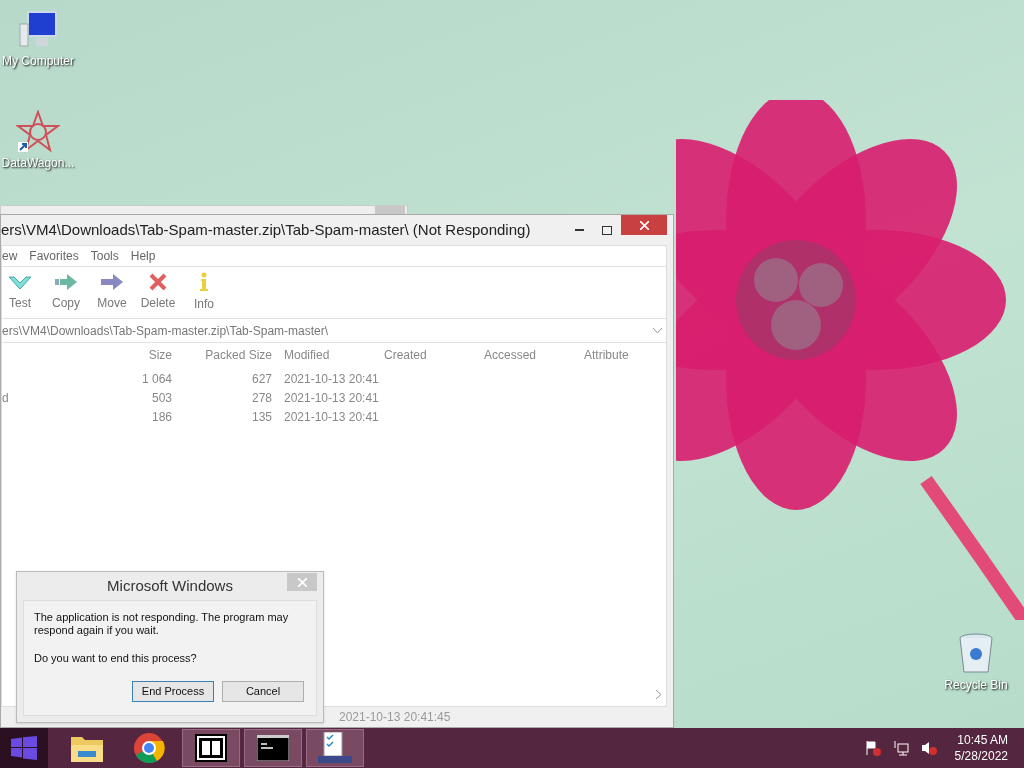 This screenshot has width=1024, height=768. I want to click on column-header: Size, so click(137, 355).